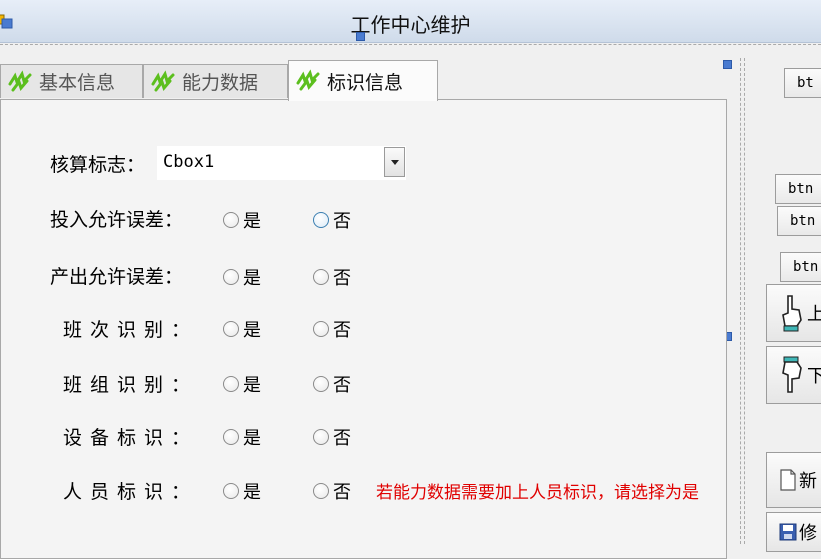 Image resolution: width=821 pixels, height=559 pixels. I want to click on personnel-flag-no-radio: 否, so click(332, 491).